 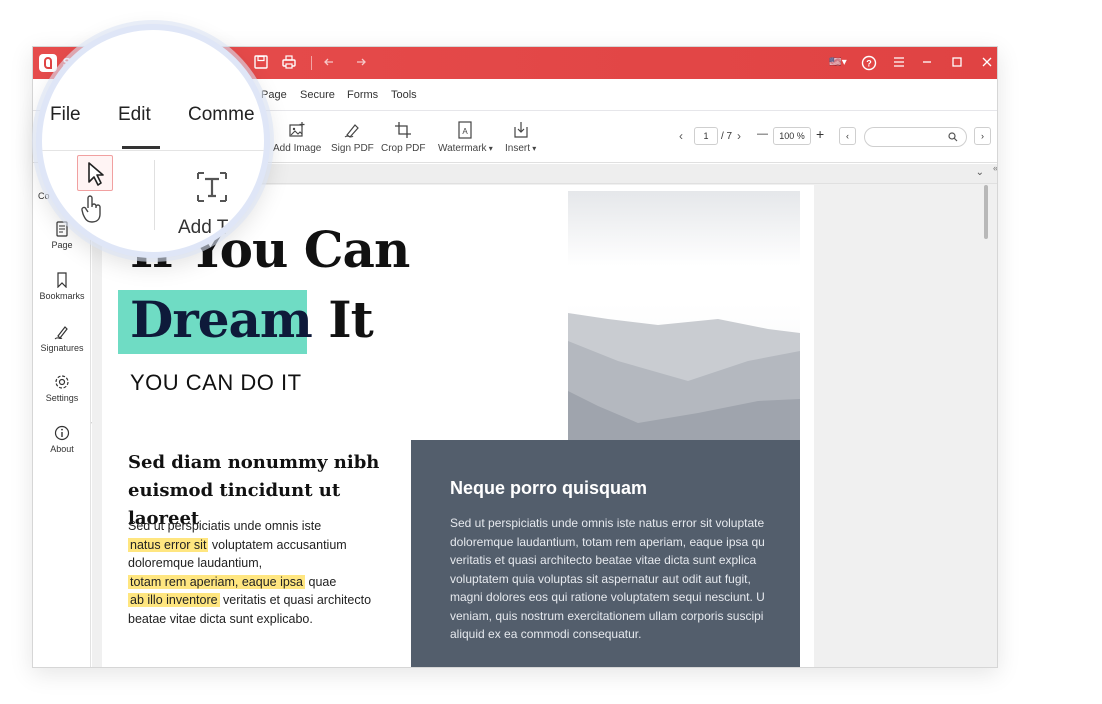 I want to click on sidebar-item-settings: Settings, so click(x=62, y=388).